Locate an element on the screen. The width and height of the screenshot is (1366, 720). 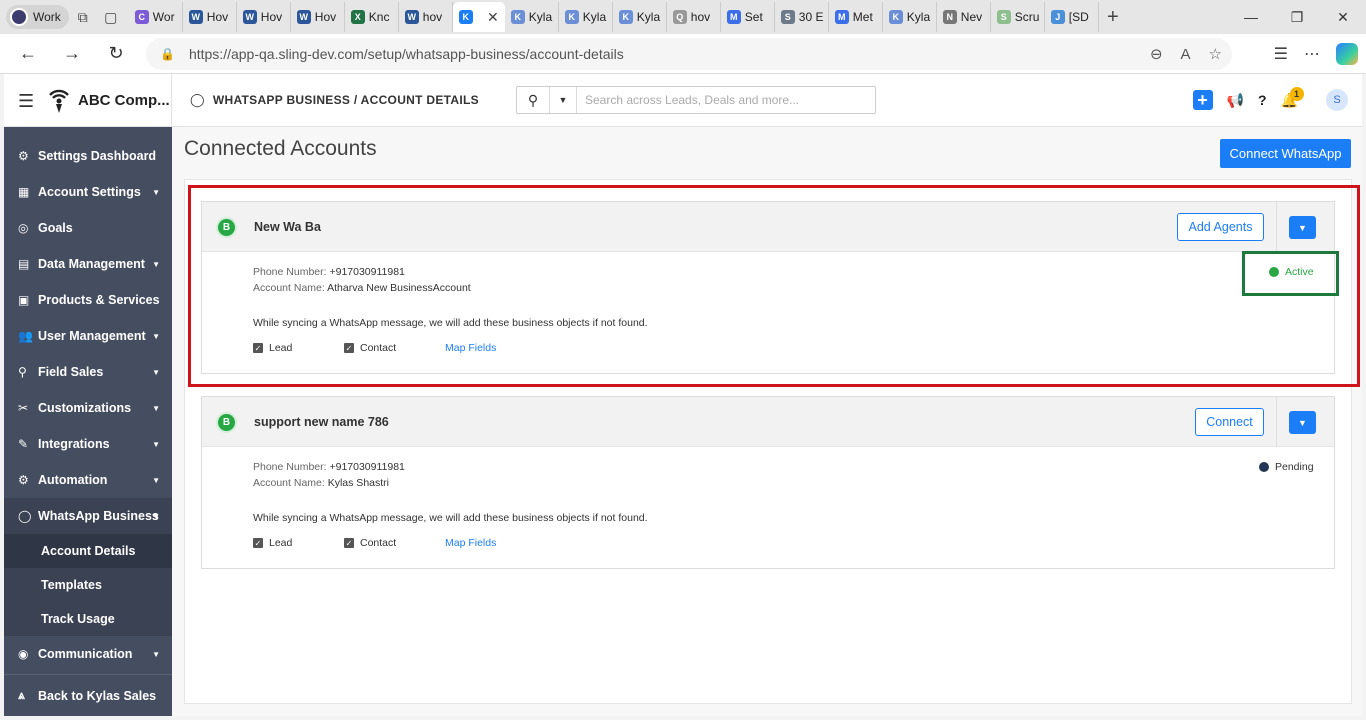
connect-button: Connect is located at coordinates (1229, 422).